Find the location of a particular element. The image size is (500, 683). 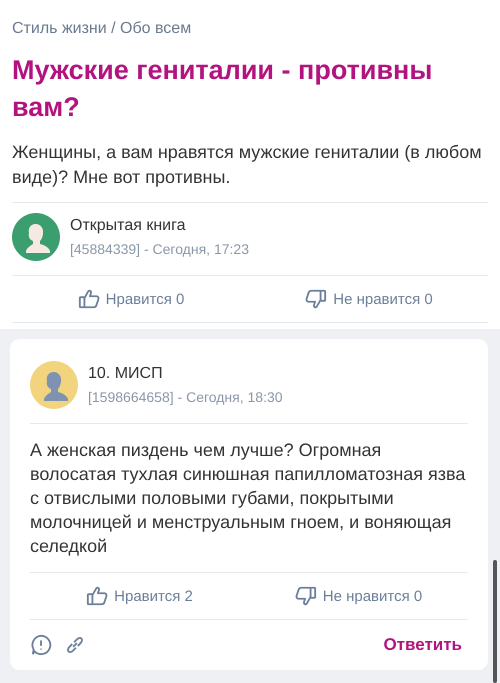

post-text: Женщины, а вам нравятся мужские гениталии (в любом виде)? Мне вот противны. is located at coordinates (247, 165).